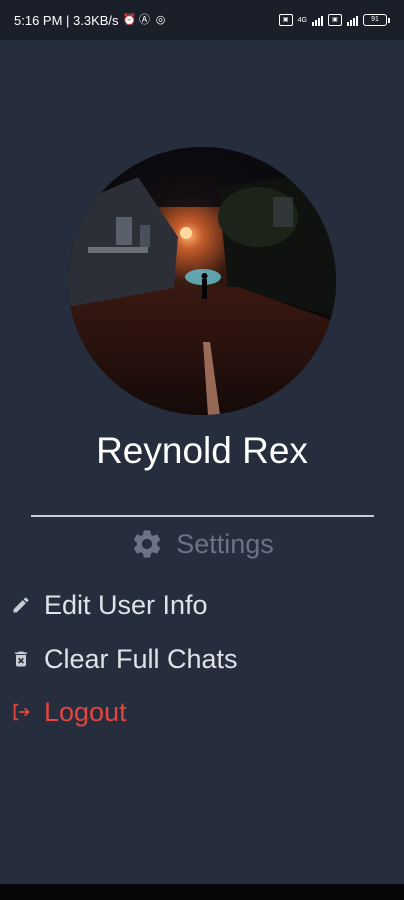  What do you see at coordinates (141, 658) in the screenshot?
I see `menu-item-label: Clear Full Chats` at bounding box center [141, 658].